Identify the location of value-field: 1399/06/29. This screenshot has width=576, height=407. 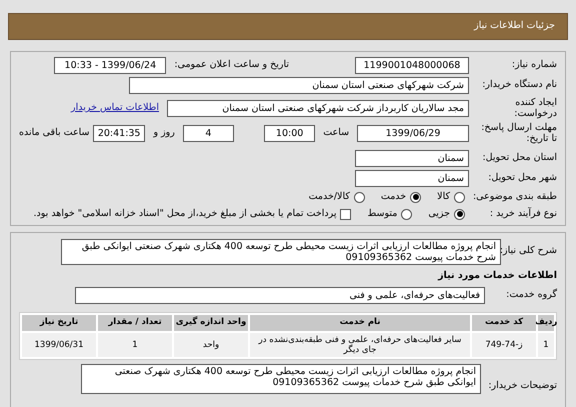
(413, 133).